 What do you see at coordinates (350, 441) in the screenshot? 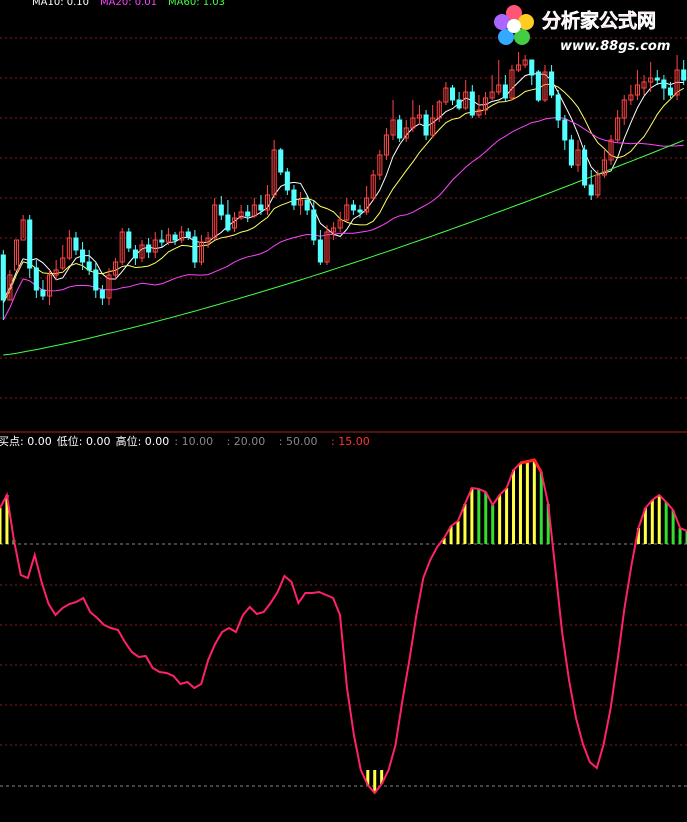
I see `oscillator-legend-item: : 15.00` at bounding box center [350, 441].